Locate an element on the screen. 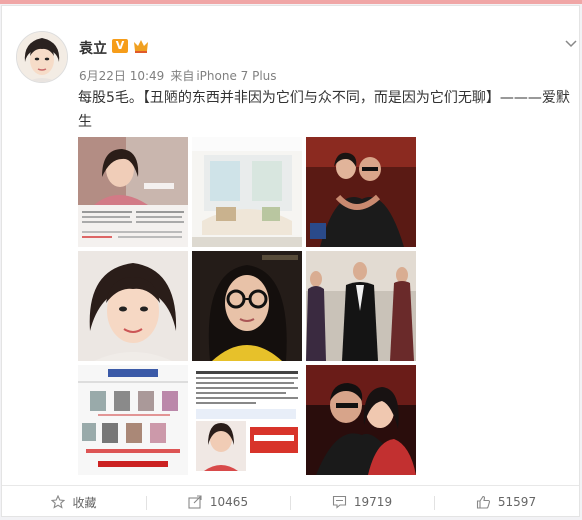  top-accent-line is located at coordinates (291, 2).